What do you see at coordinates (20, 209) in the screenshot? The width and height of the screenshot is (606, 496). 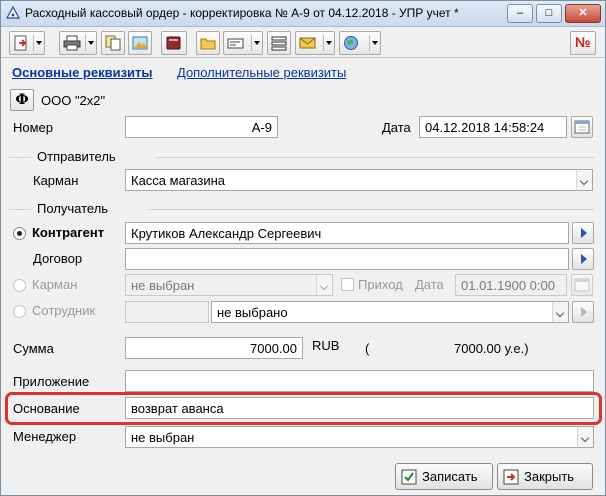 I see `receiver-divider-left` at bounding box center [20, 209].